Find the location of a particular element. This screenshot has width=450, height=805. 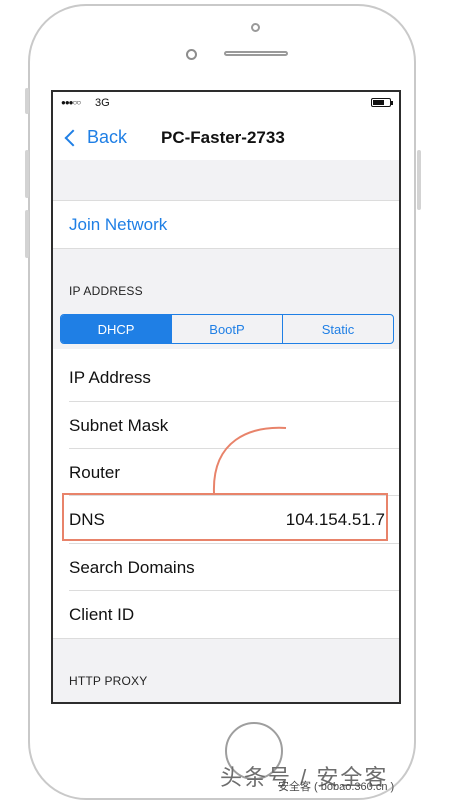

list-item-ip-address: IP Address is located at coordinates (226, 377).